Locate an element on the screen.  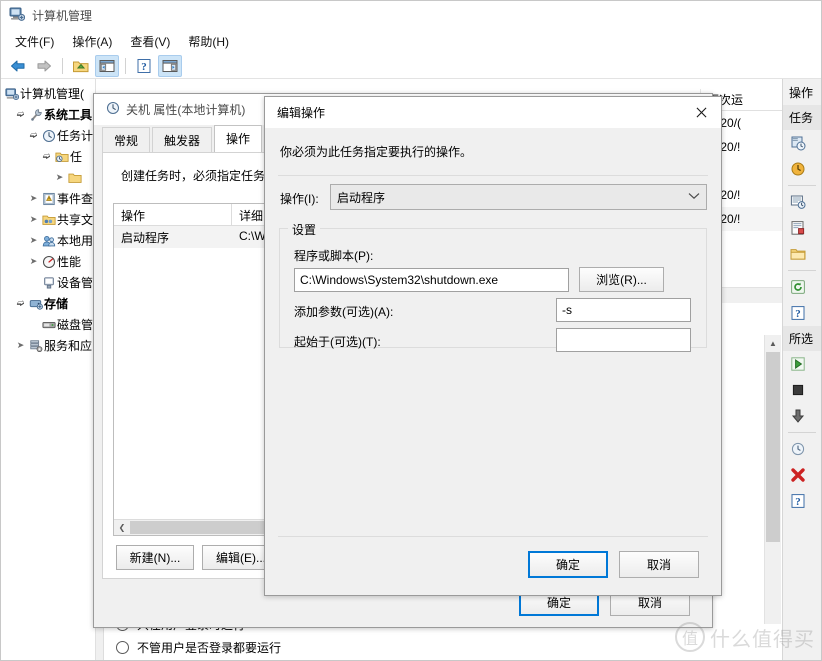
up-folder-button is located at coordinates (81, 66).